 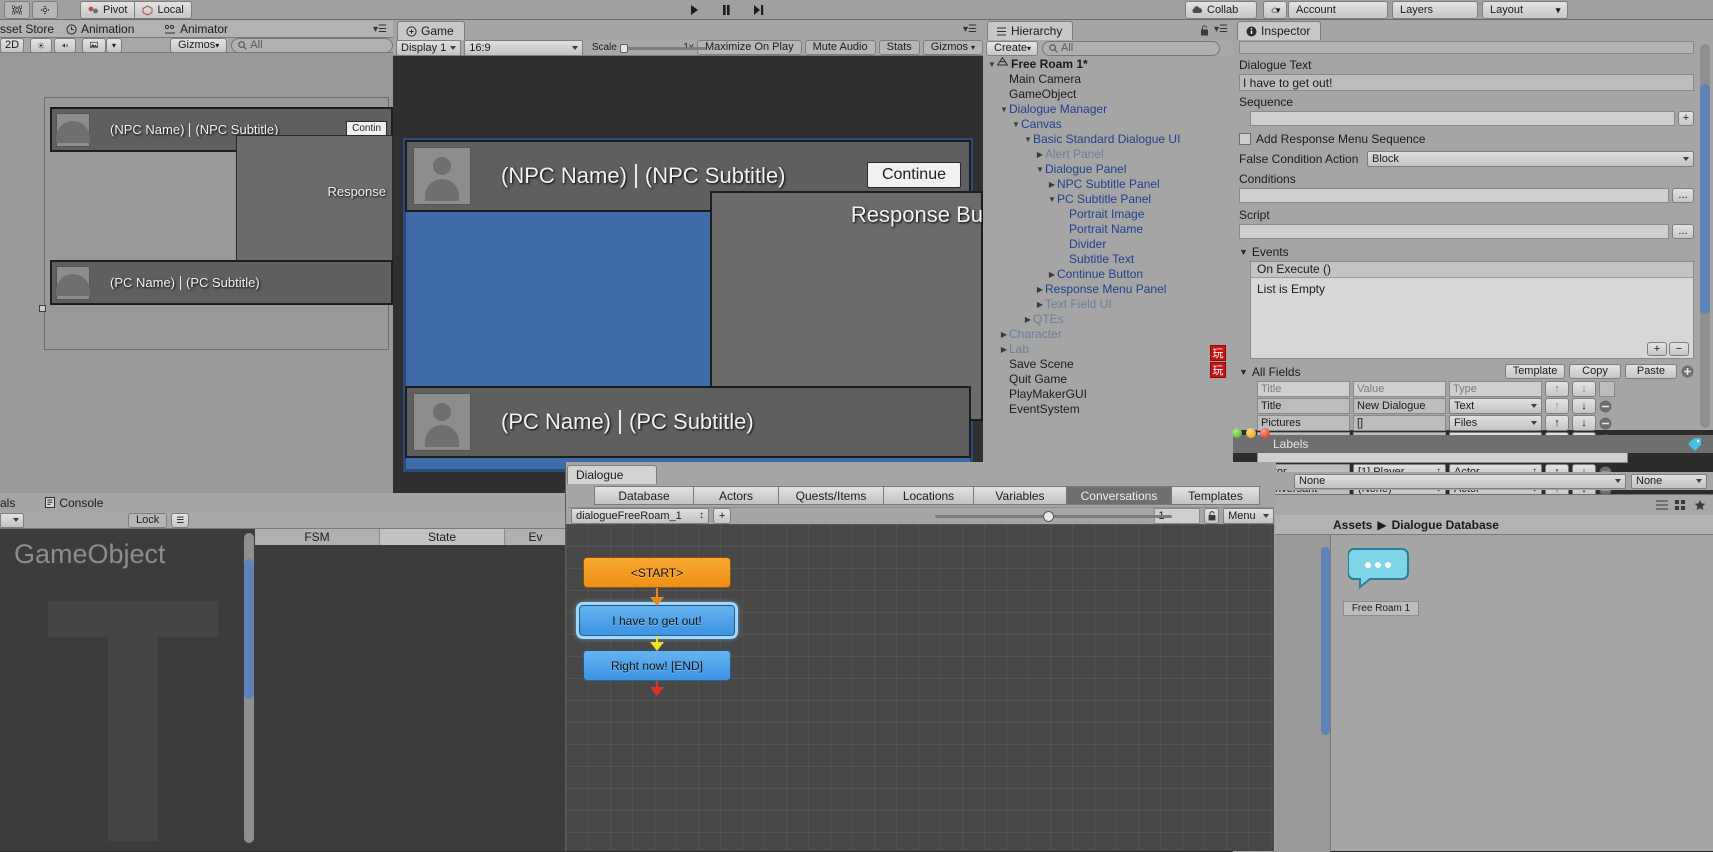 I want to click on breadcrumb-assets: Assets, so click(x=1352, y=525).